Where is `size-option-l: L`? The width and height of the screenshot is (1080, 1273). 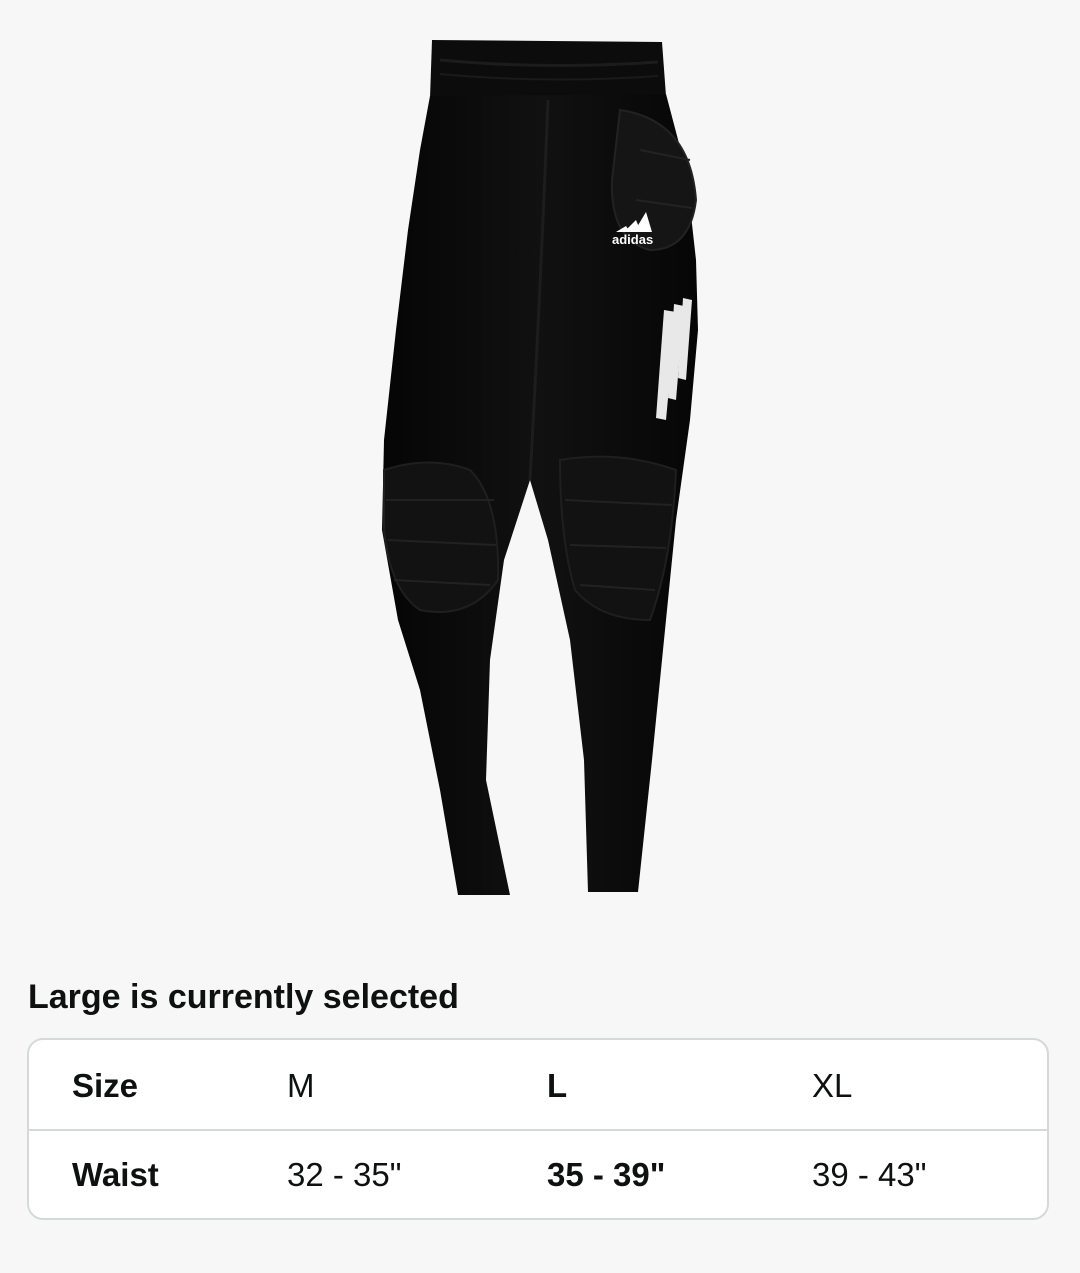
size-option-l: L is located at coordinates (557, 1085).